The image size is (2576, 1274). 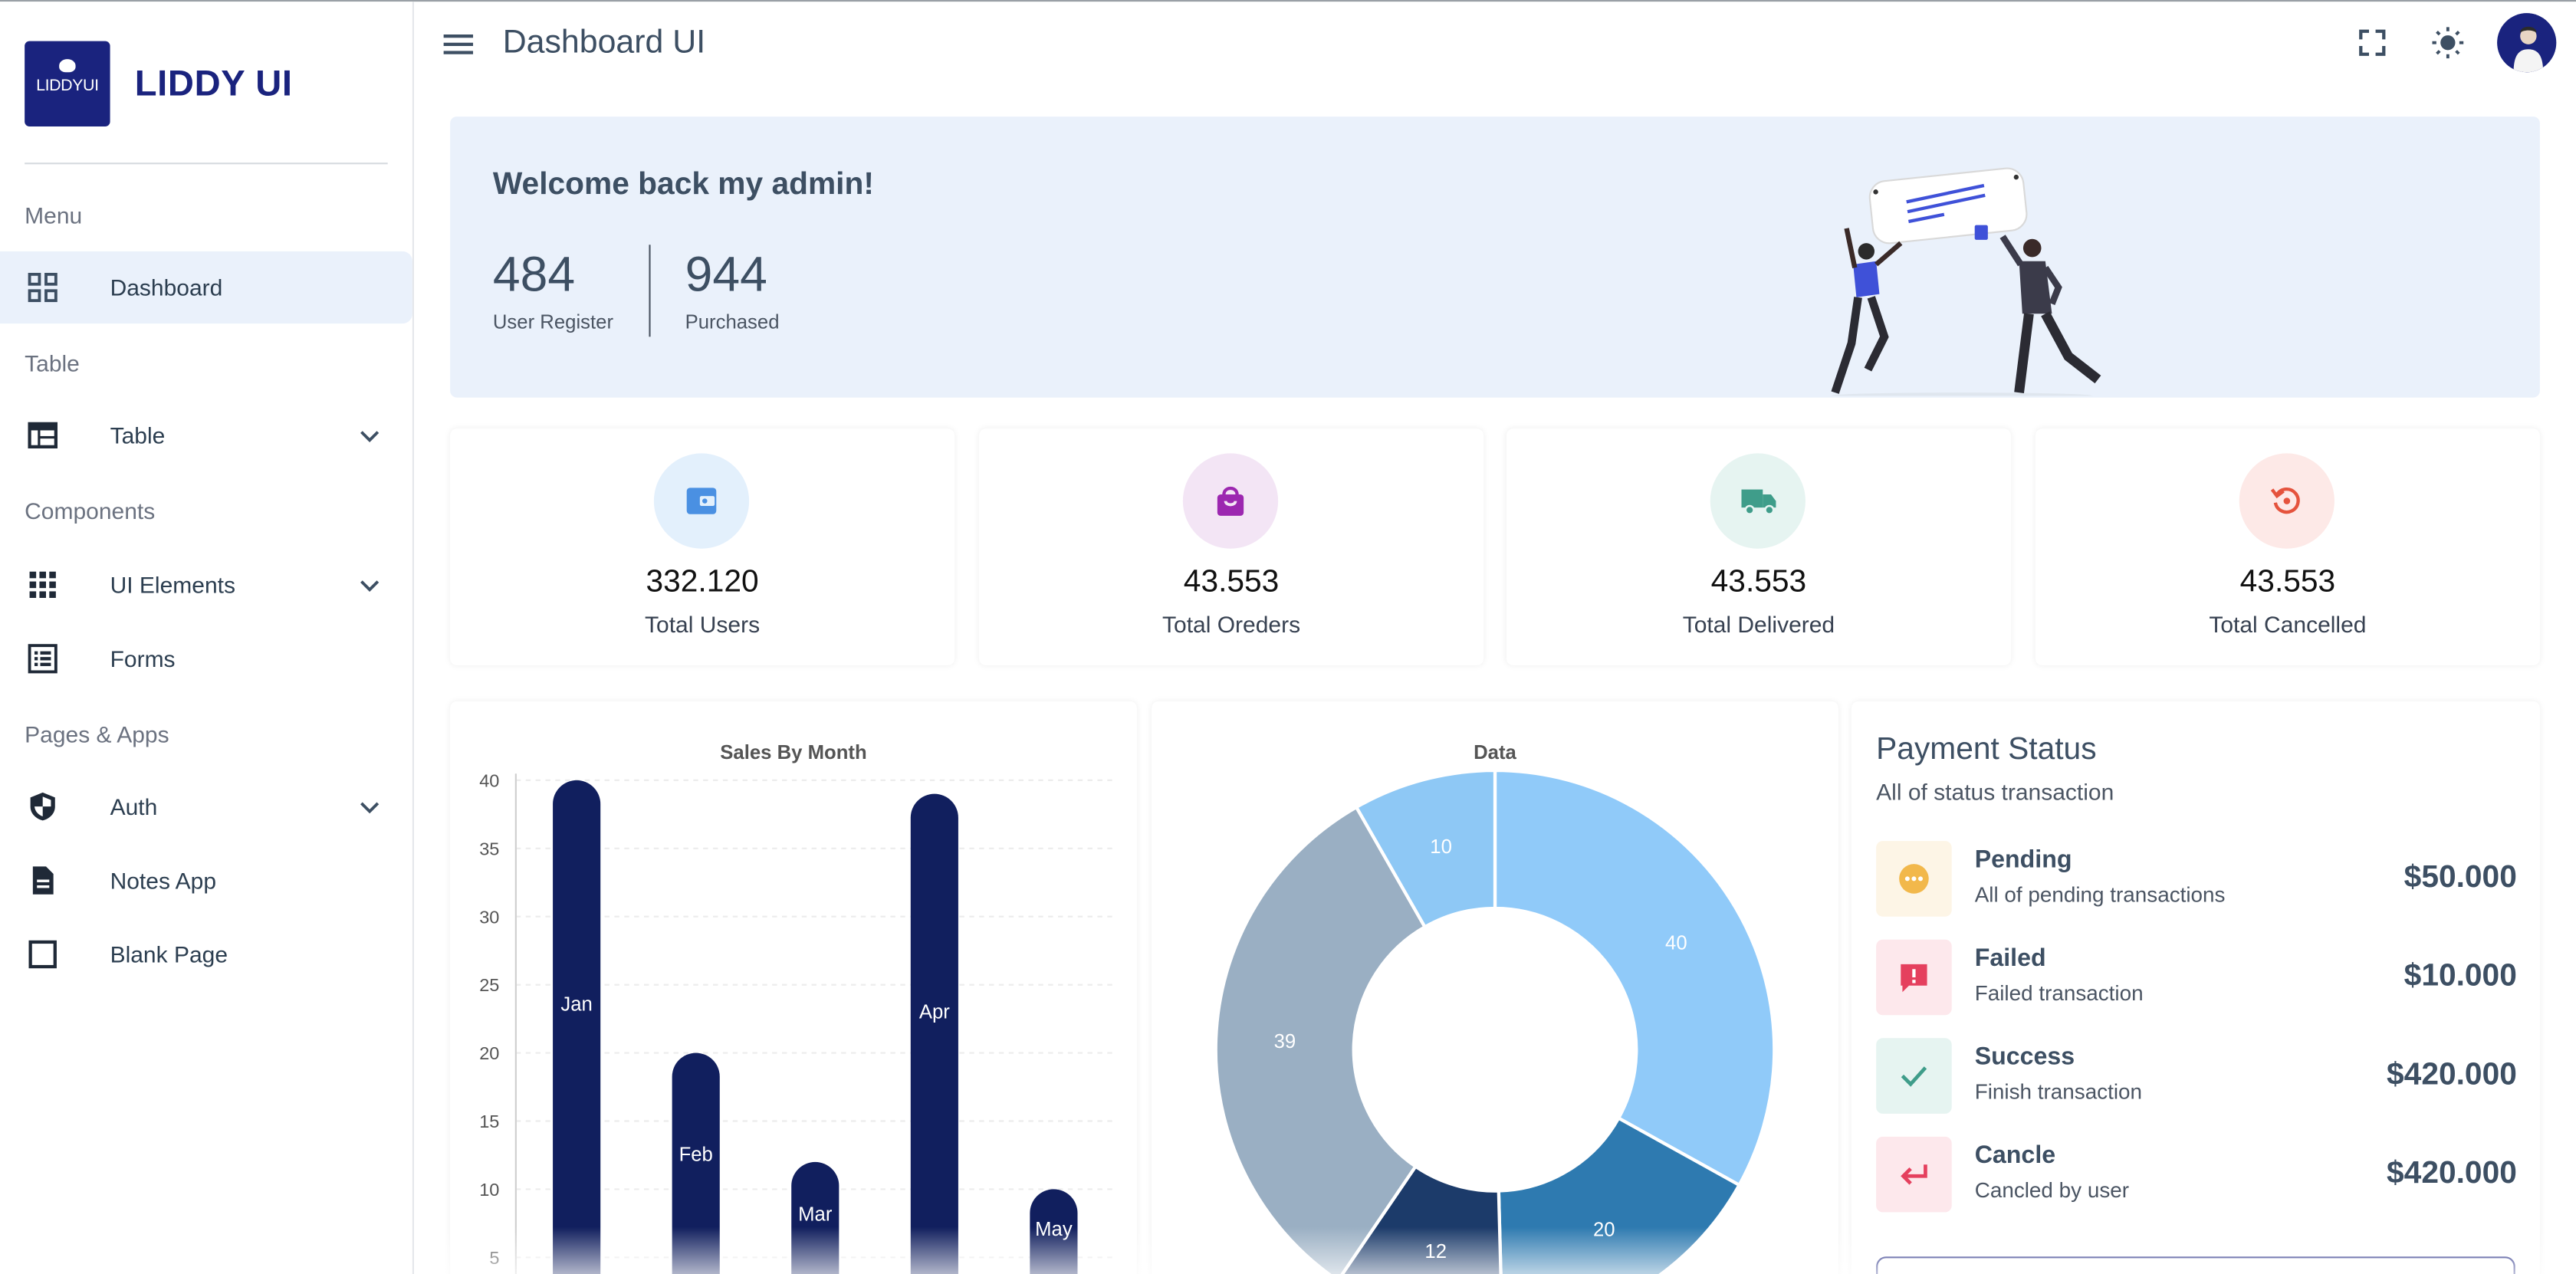 What do you see at coordinates (54, 215) in the screenshot?
I see `section-menu: Menu` at bounding box center [54, 215].